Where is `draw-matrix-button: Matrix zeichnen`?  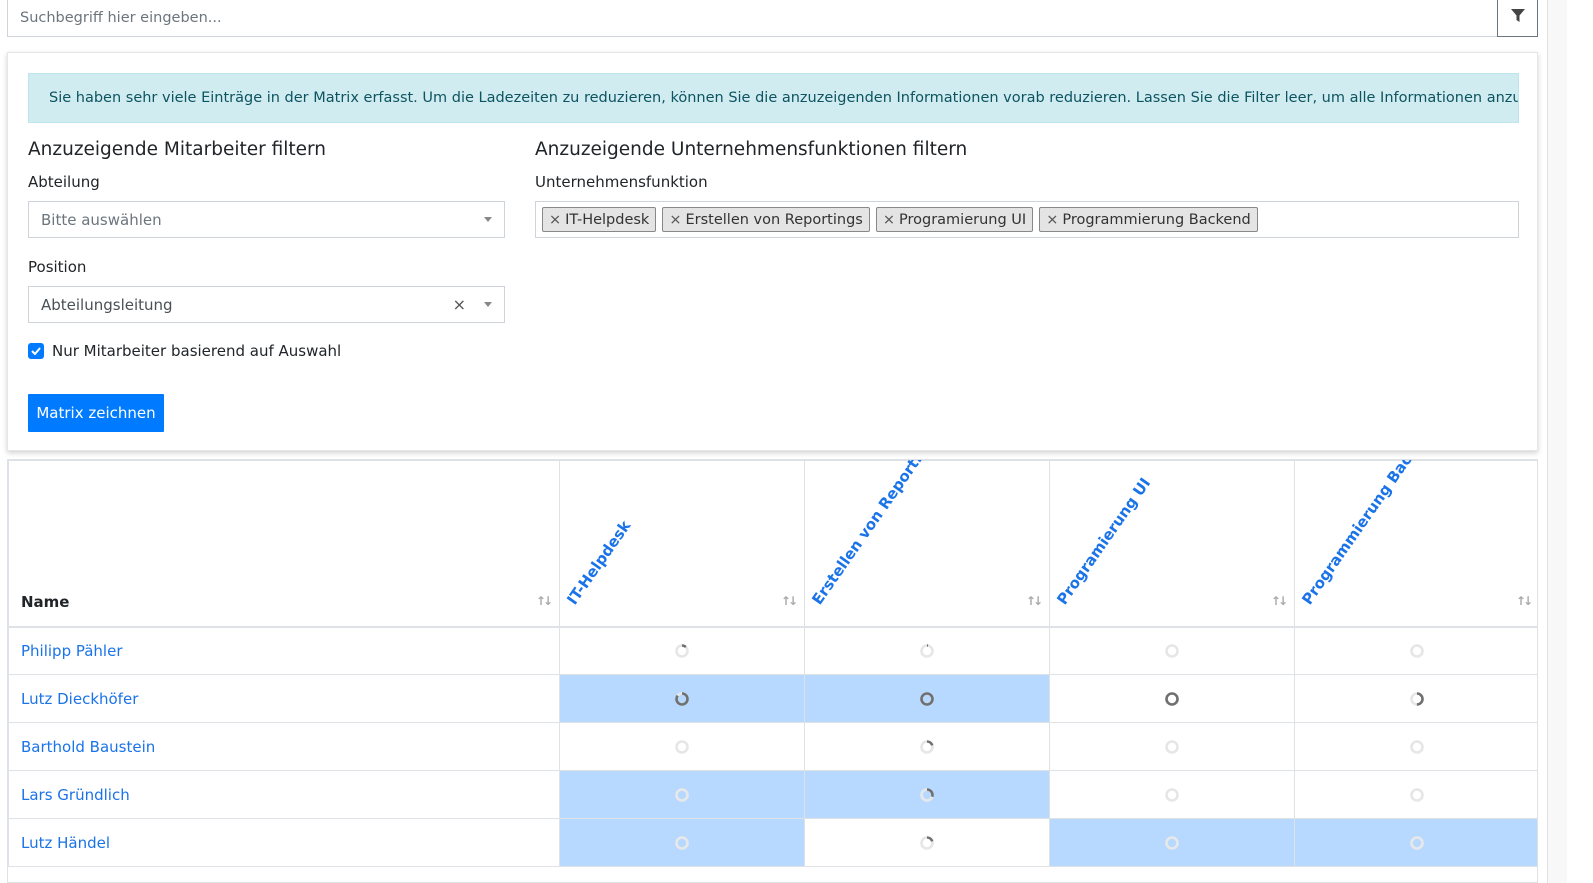 draw-matrix-button: Matrix zeichnen is located at coordinates (96, 413).